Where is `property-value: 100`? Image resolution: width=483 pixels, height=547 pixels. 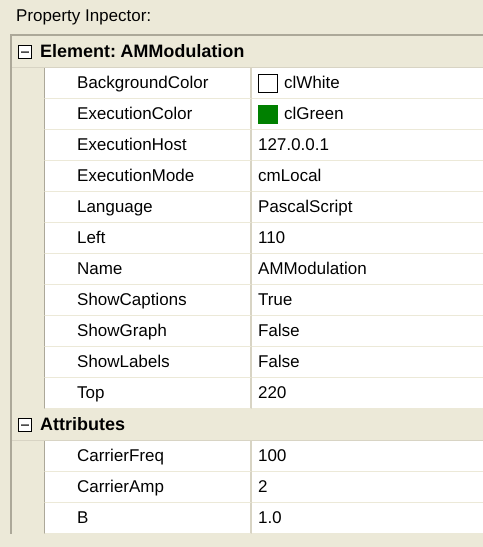
property-value: 100 is located at coordinates (272, 456).